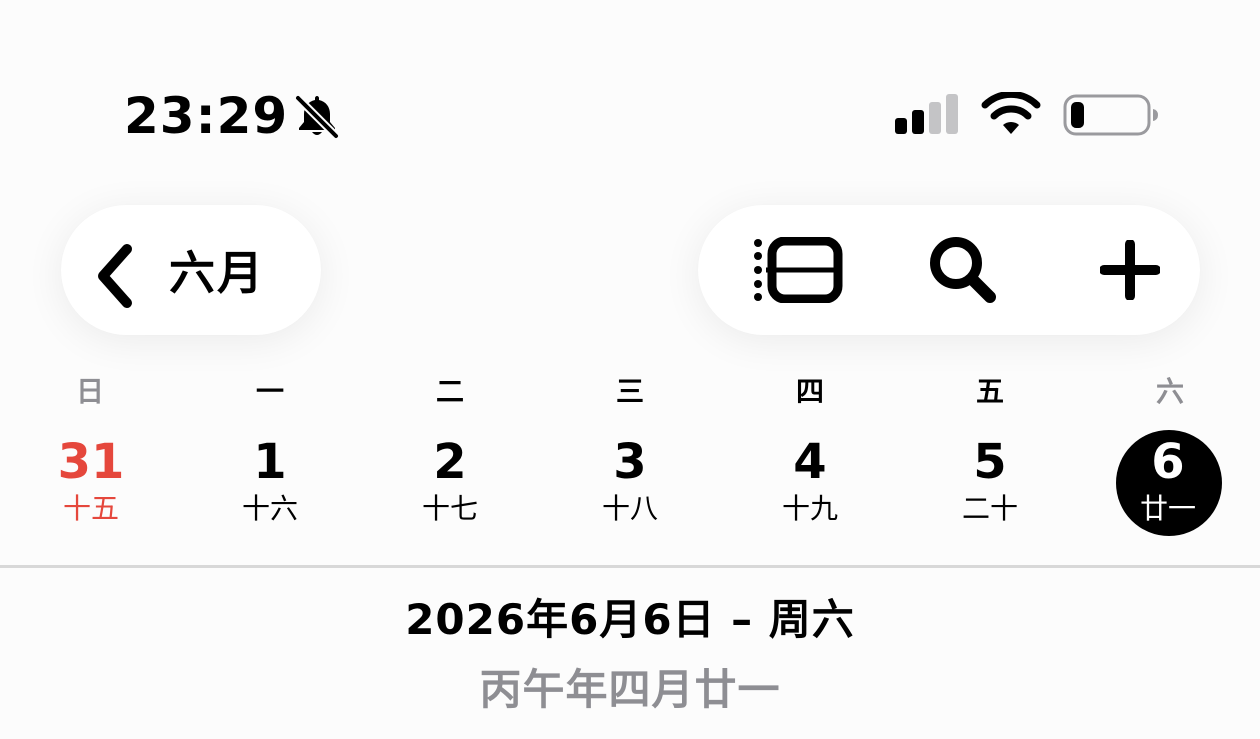 Image resolution: width=1260 pixels, height=739 pixels. I want to click on day-cell: 1 十六, so click(270, 483).